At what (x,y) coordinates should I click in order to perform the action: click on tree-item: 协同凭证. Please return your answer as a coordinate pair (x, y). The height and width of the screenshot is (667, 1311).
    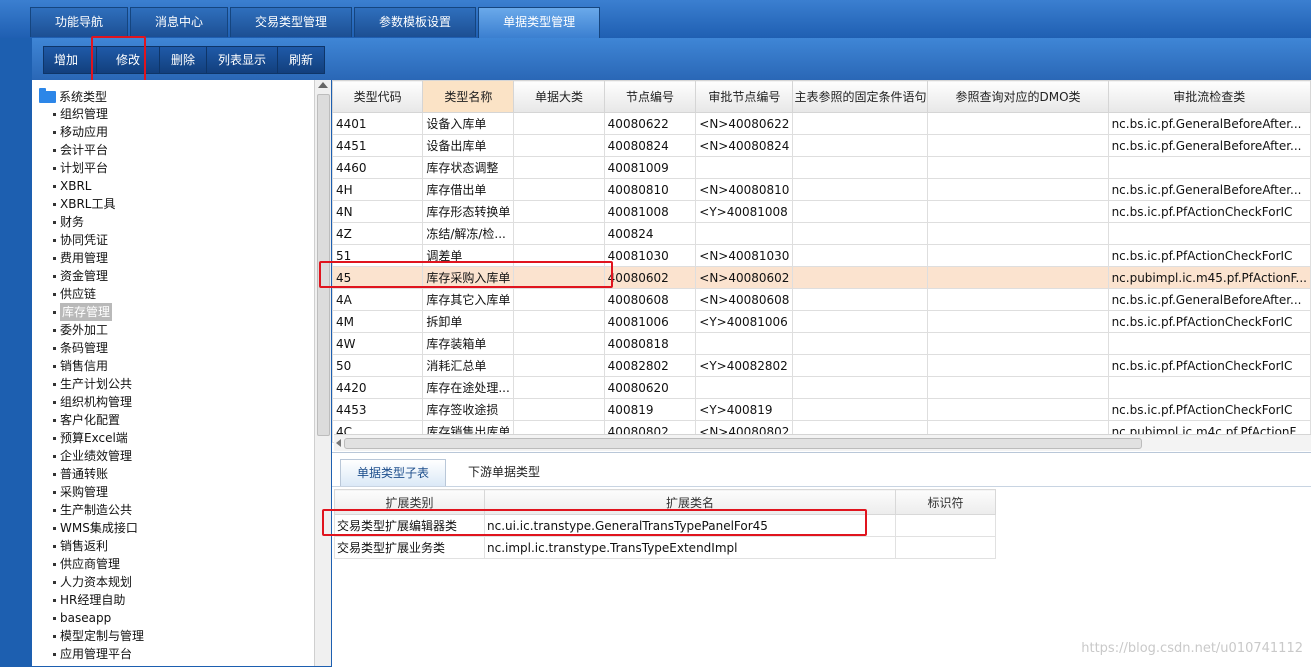
    Looking at the image, I should click on (97, 240).